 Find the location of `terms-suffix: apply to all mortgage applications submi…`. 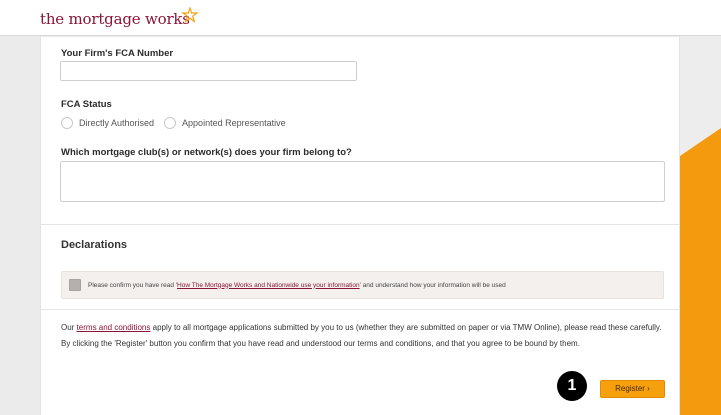

terms-suffix: apply to all mortgage applications submi… is located at coordinates (361, 335).